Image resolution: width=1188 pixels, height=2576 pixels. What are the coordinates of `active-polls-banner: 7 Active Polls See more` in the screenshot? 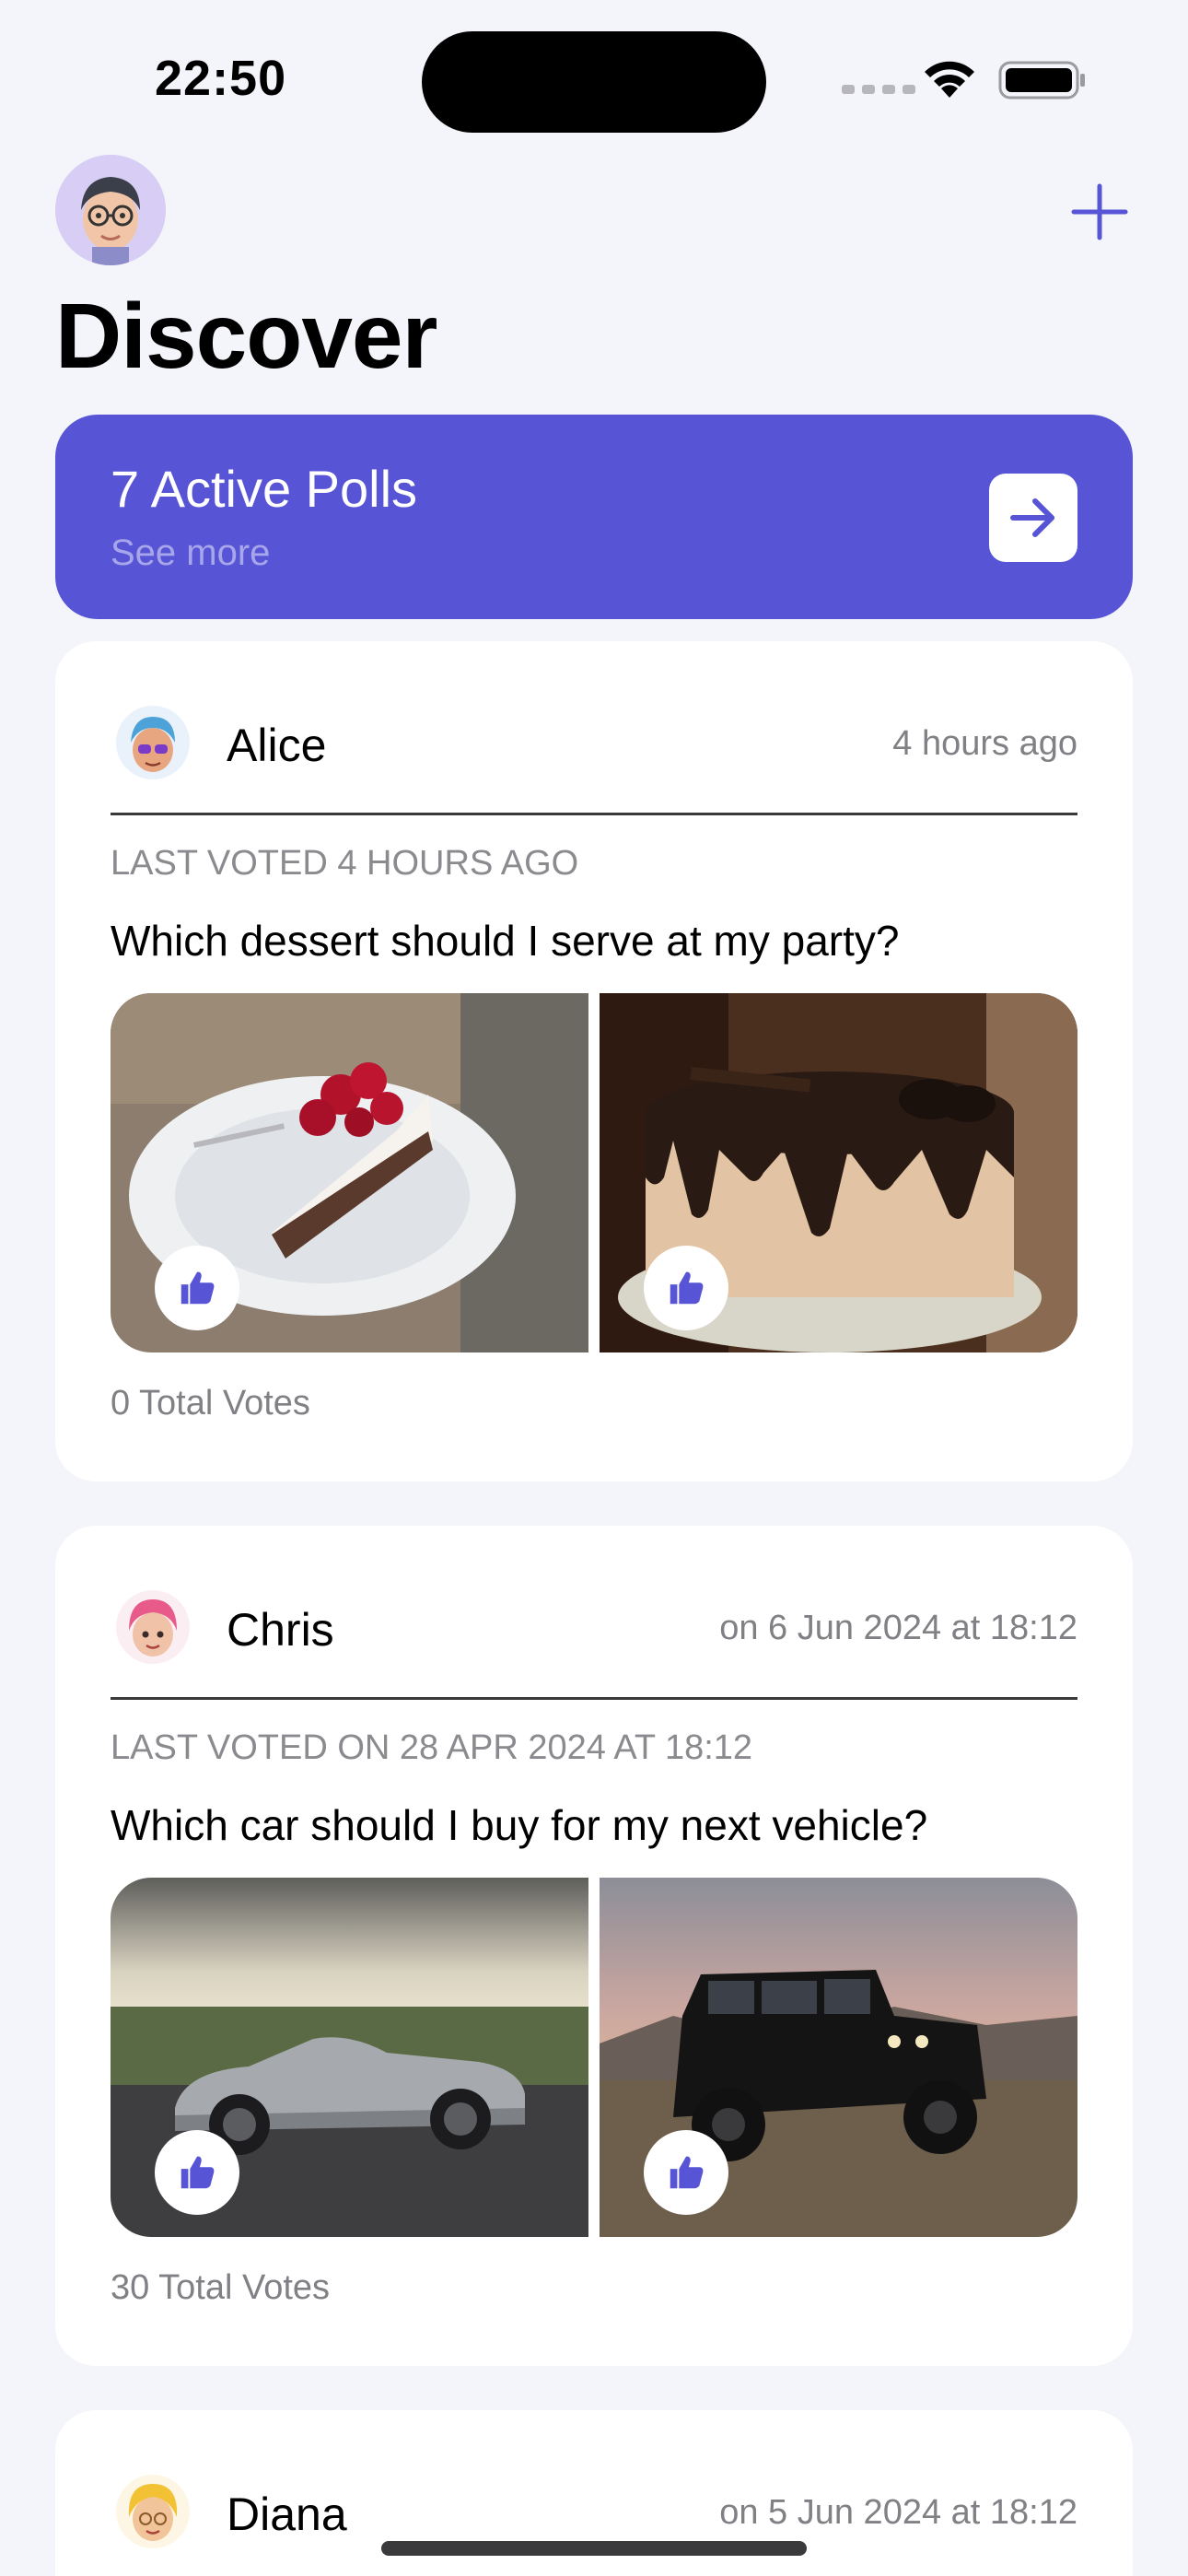 It's located at (594, 517).